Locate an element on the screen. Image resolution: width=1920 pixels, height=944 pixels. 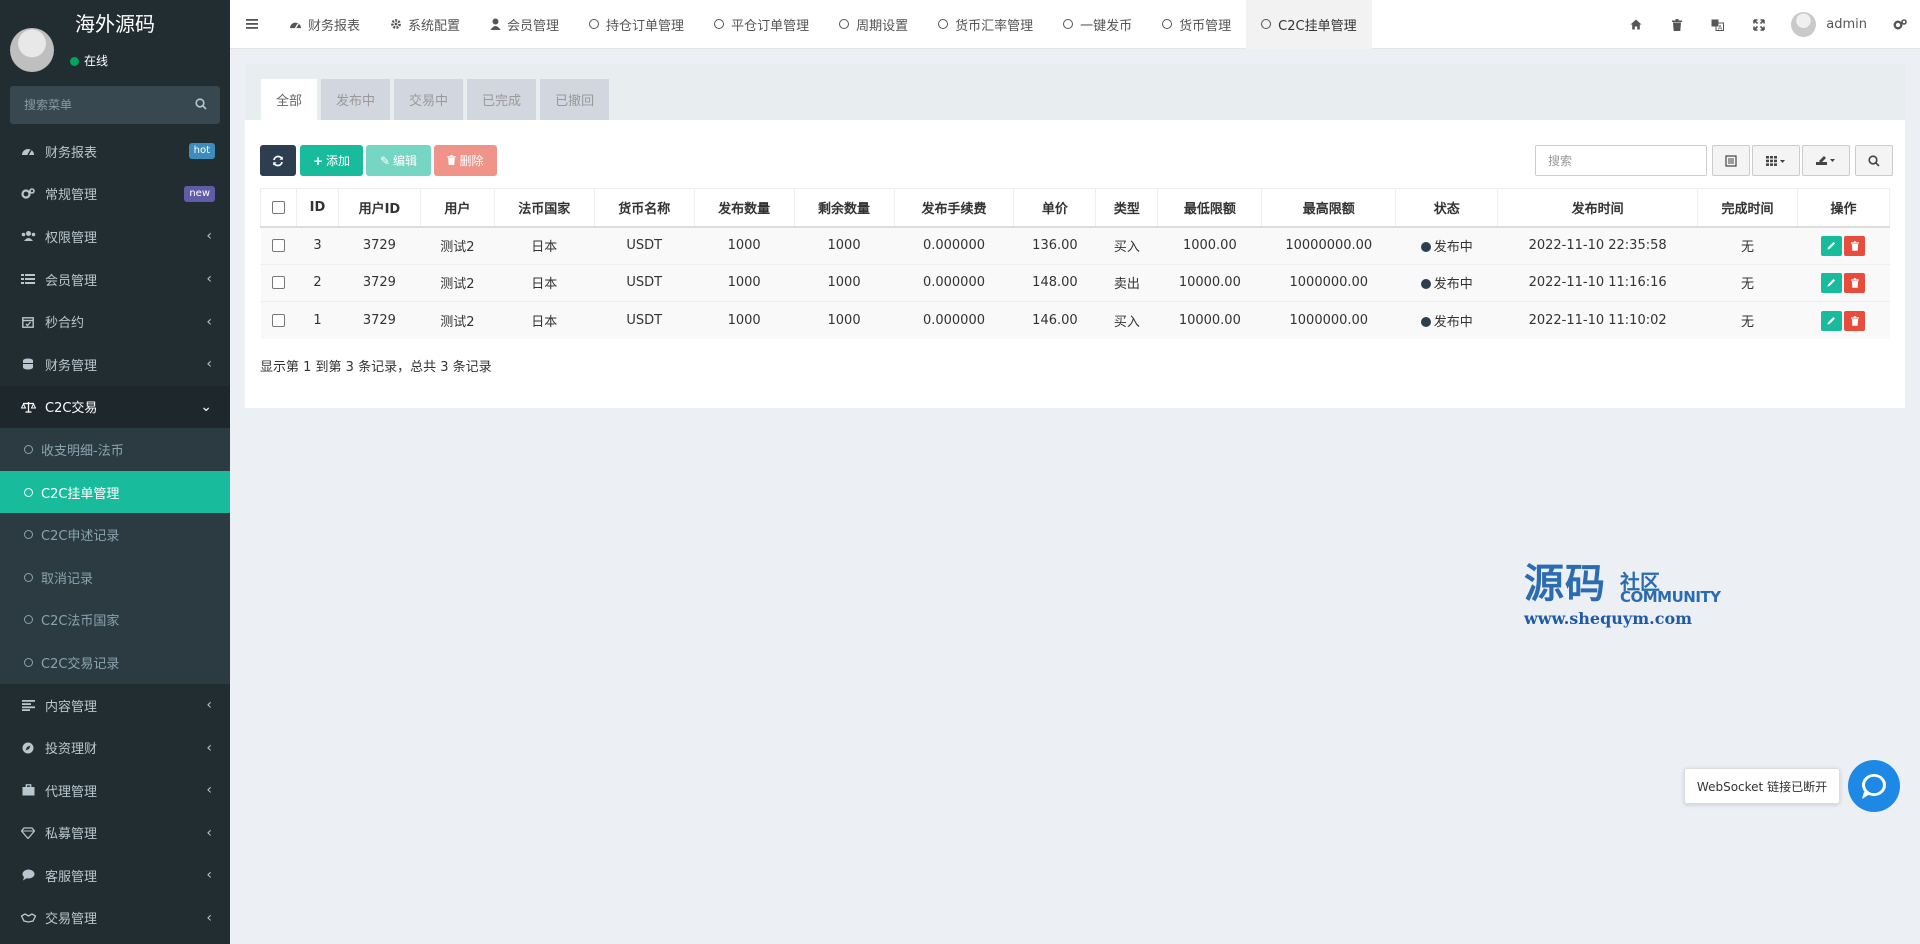
sidebar-item-content: 内容管理 ‹ is located at coordinates (115, 705).